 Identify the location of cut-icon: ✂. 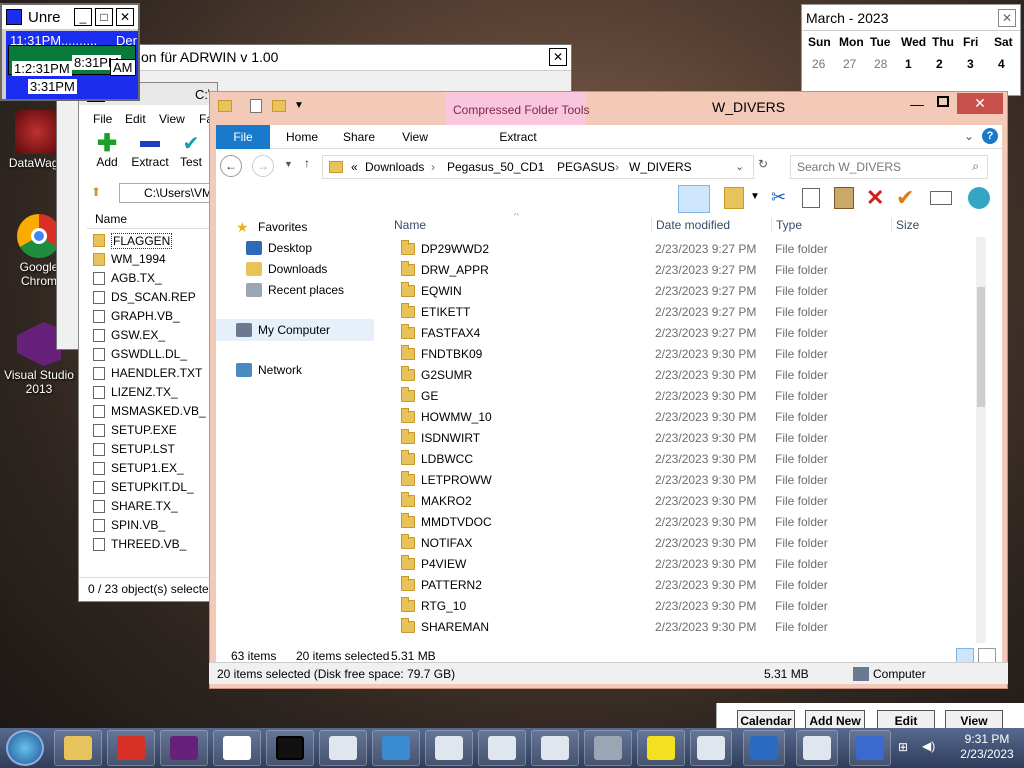
(778, 197).